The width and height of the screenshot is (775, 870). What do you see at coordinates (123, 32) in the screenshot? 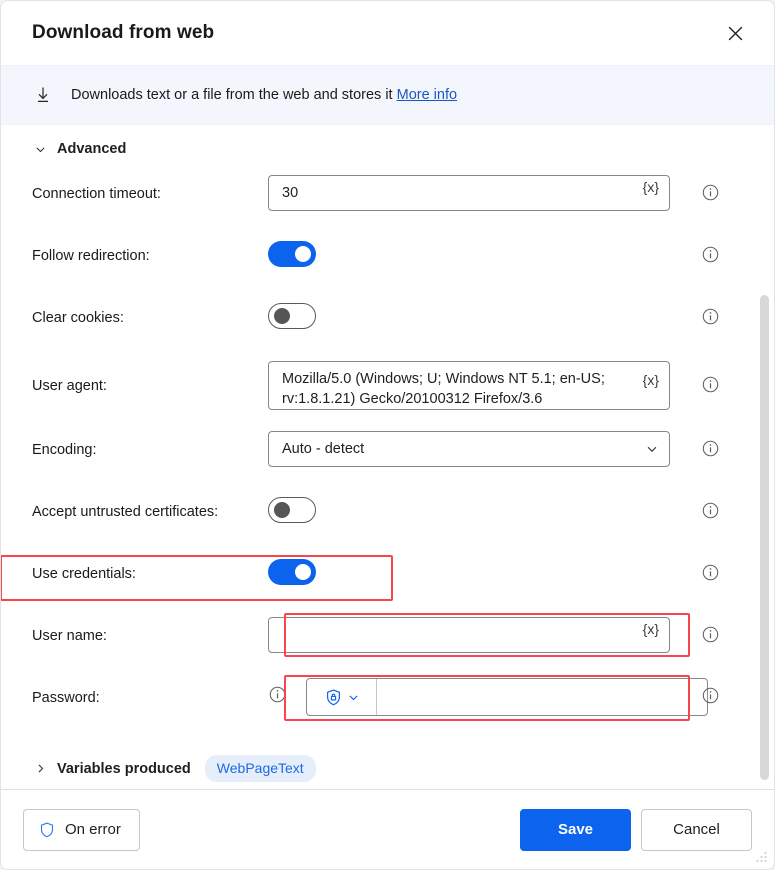
I see `page-title: Download from web` at bounding box center [123, 32].